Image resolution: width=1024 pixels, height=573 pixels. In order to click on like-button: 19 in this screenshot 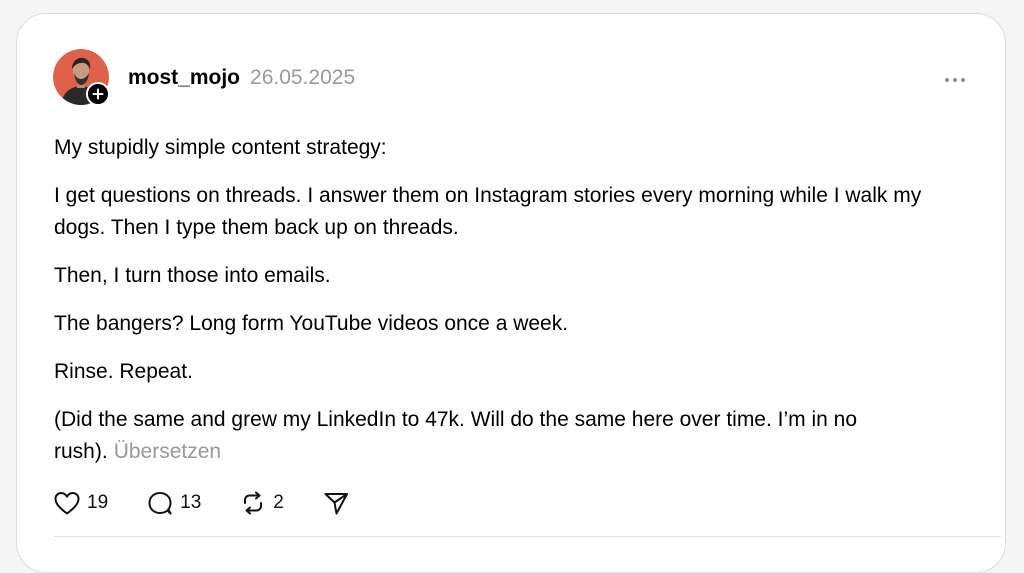, I will do `click(80, 503)`.